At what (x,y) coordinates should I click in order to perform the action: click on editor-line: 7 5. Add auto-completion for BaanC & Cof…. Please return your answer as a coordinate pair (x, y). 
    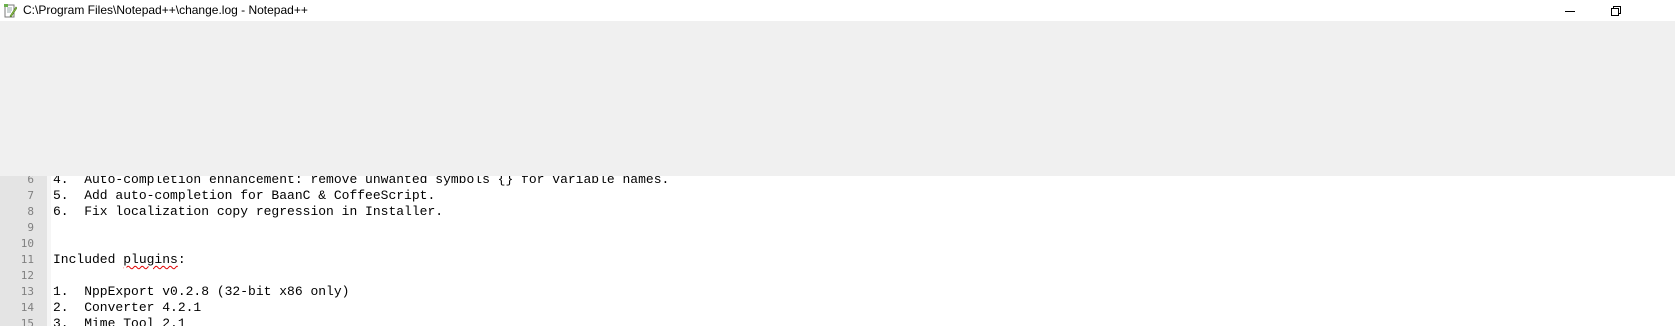
    Looking at the image, I should click on (837, 196).